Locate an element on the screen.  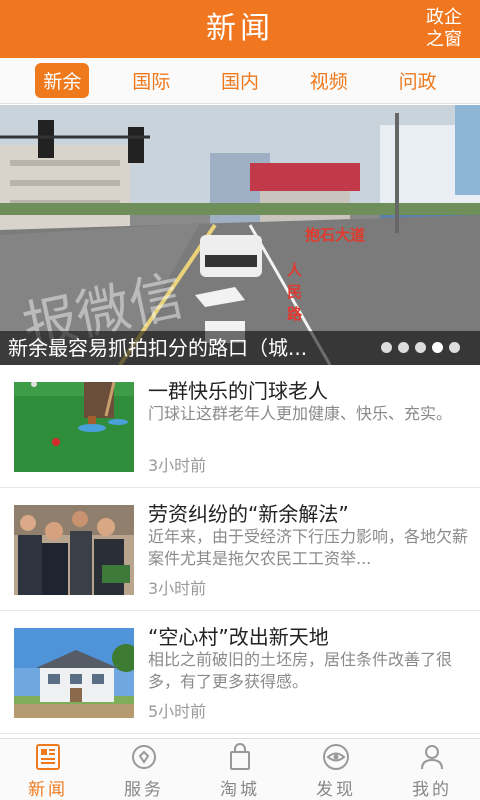
news-title: 一群快乐的门球老人 is located at coordinates (238, 391).